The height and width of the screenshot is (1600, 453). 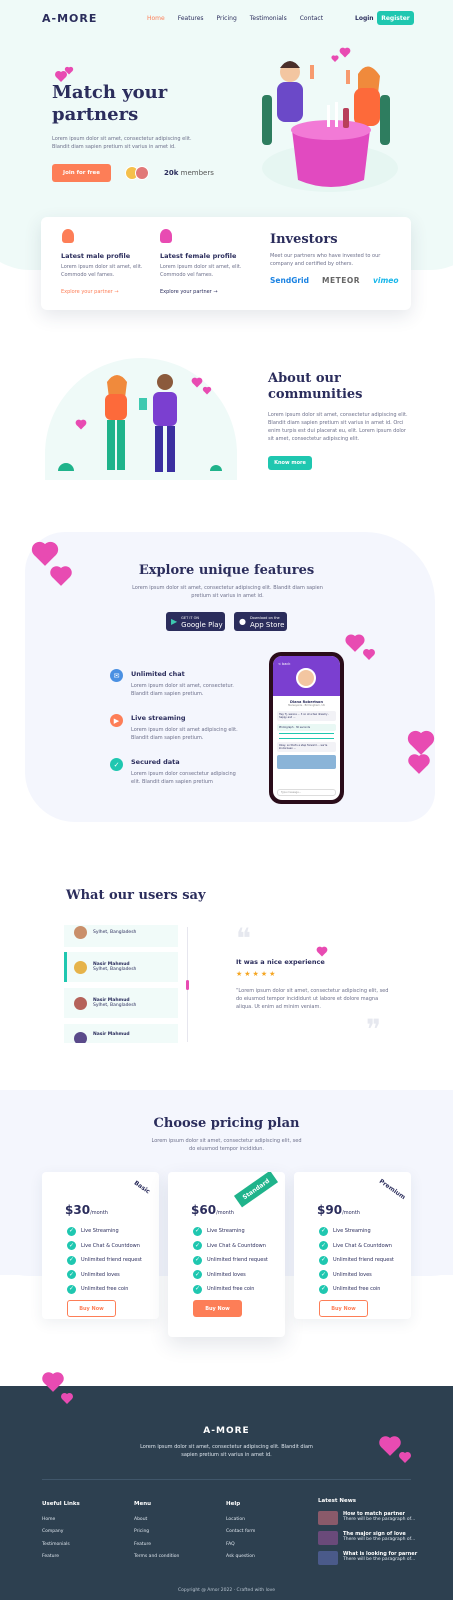 What do you see at coordinates (311, 18) in the screenshot?
I see `nav-contact: Contact` at bounding box center [311, 18].